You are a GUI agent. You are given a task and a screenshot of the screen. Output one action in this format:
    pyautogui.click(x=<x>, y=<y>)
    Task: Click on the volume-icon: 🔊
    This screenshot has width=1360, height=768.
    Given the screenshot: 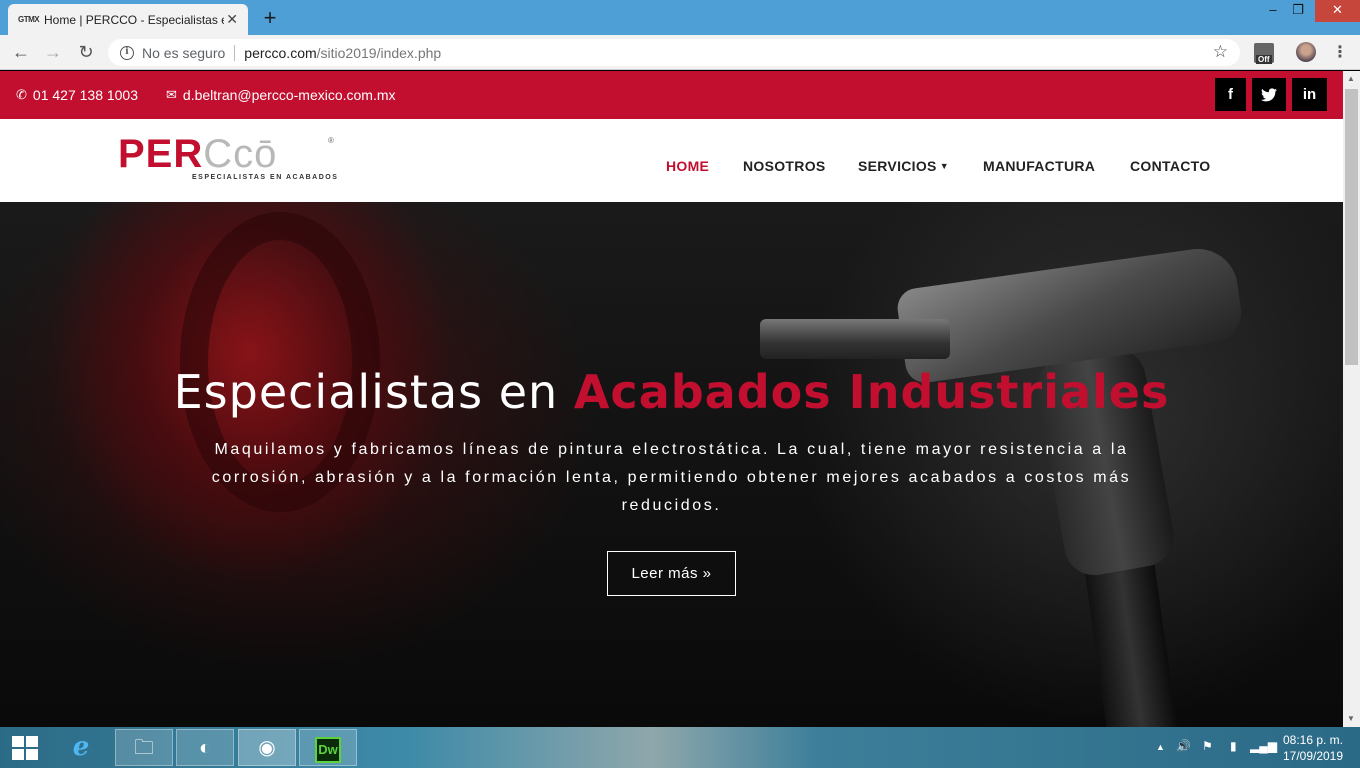 What is the action you would take?
    pyautogui.click(x=1183, y=746)
    